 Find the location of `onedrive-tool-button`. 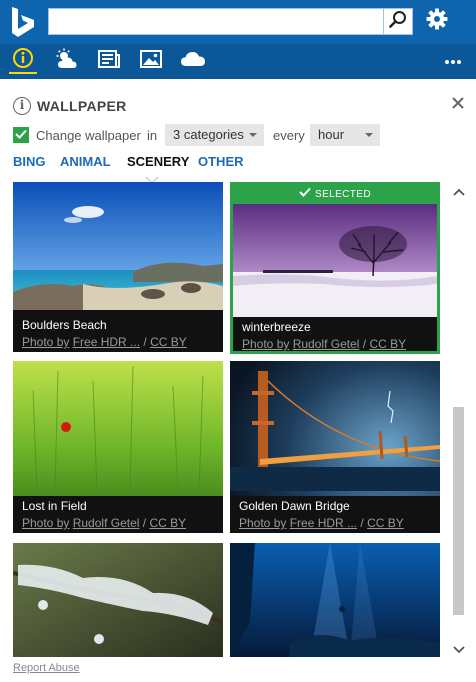

onedrive-tool-button is located at coordinates (193, 61).